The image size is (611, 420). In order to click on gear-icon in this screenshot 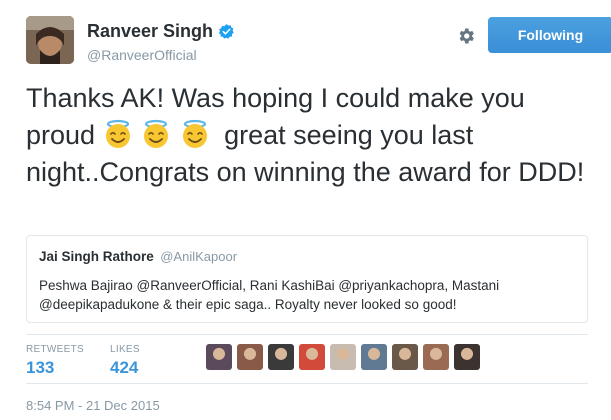, I will do `click(466, 36)`.